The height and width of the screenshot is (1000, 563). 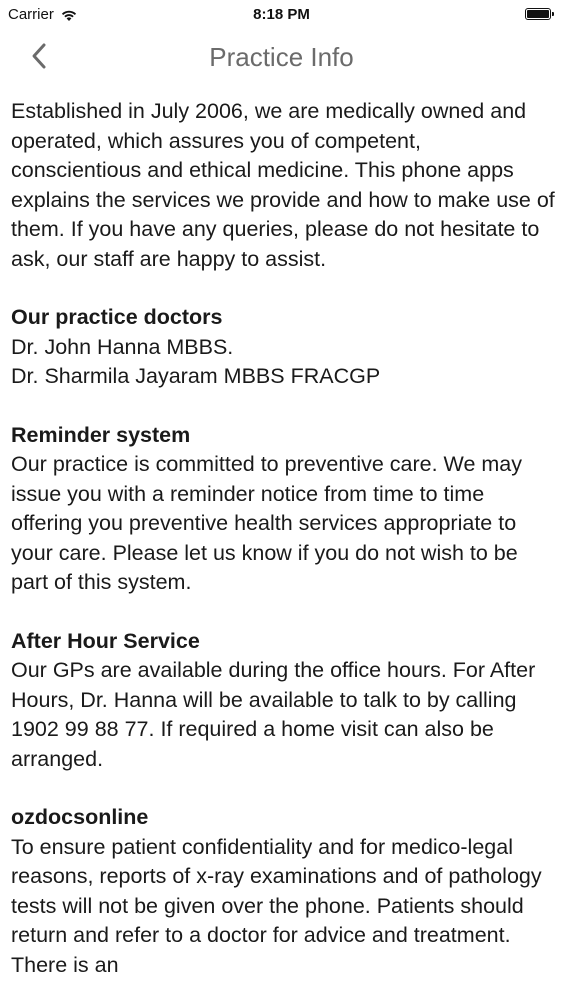 What do you see at coordinates (122, 346) in the screenshot?
I see `doctor-item: Dr. John Hanna MBBS.` at bounding box center [122, 346].